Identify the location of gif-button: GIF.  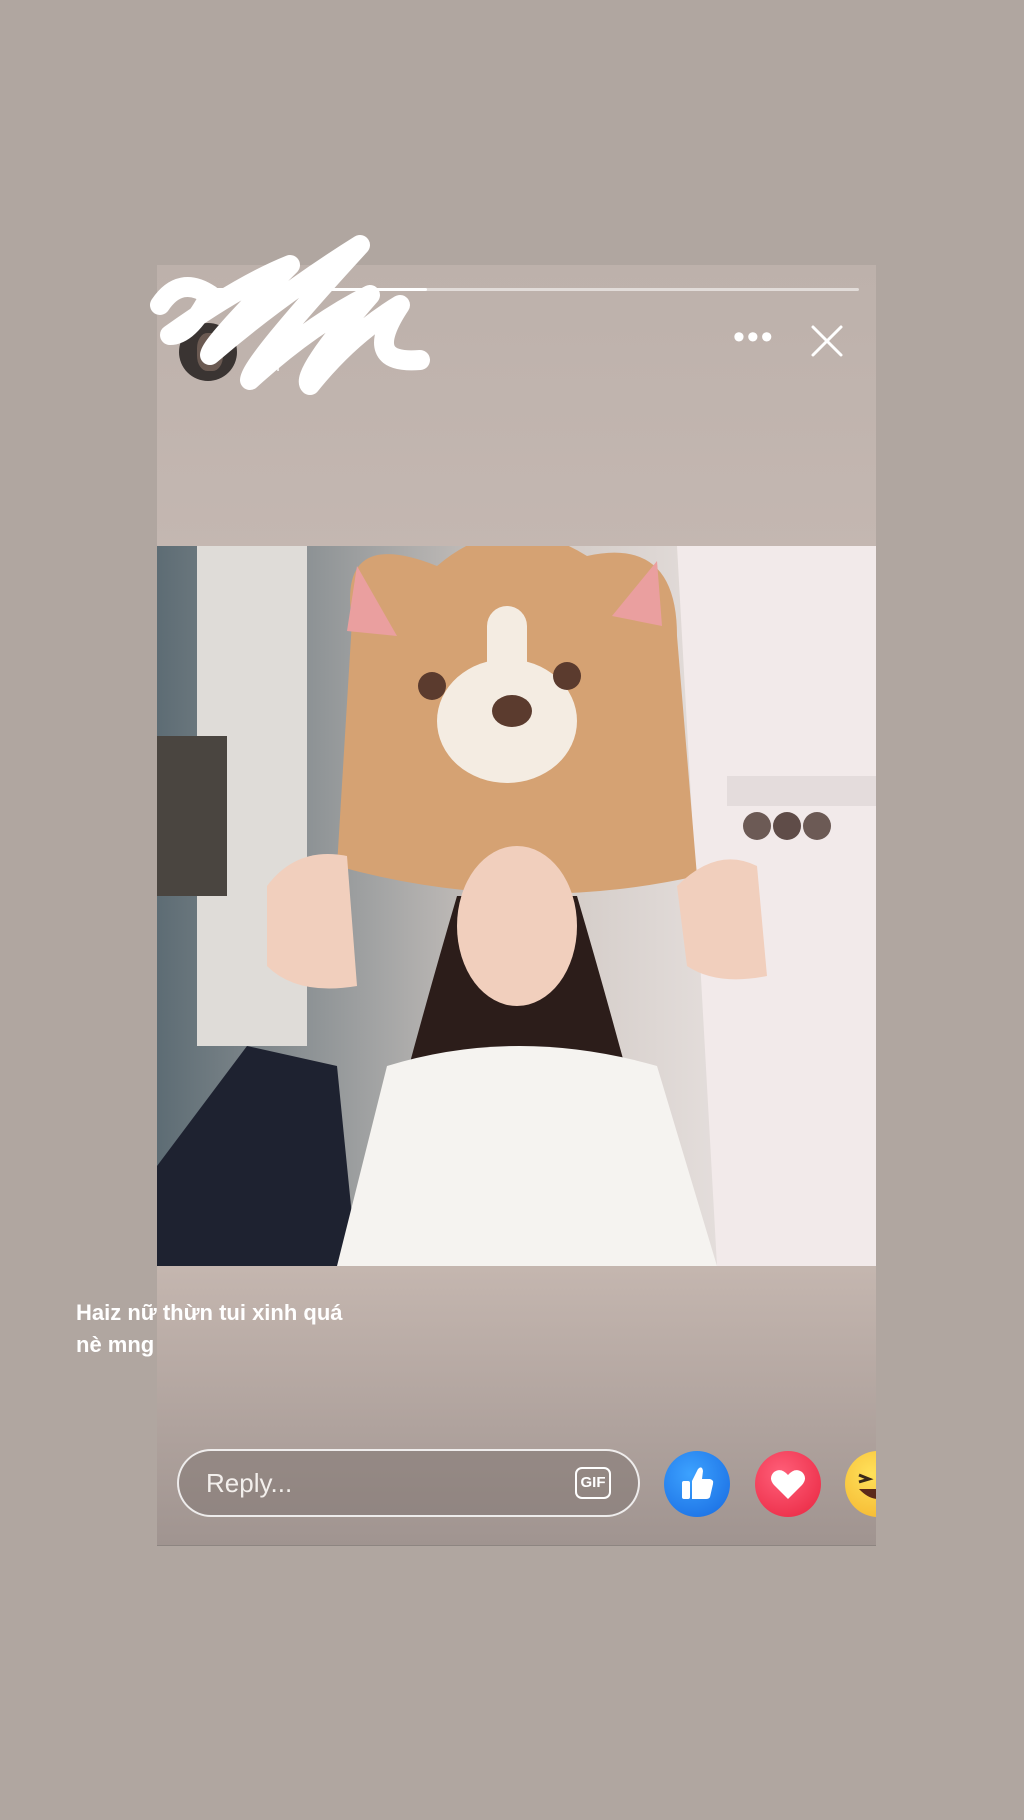
(593, 1483).